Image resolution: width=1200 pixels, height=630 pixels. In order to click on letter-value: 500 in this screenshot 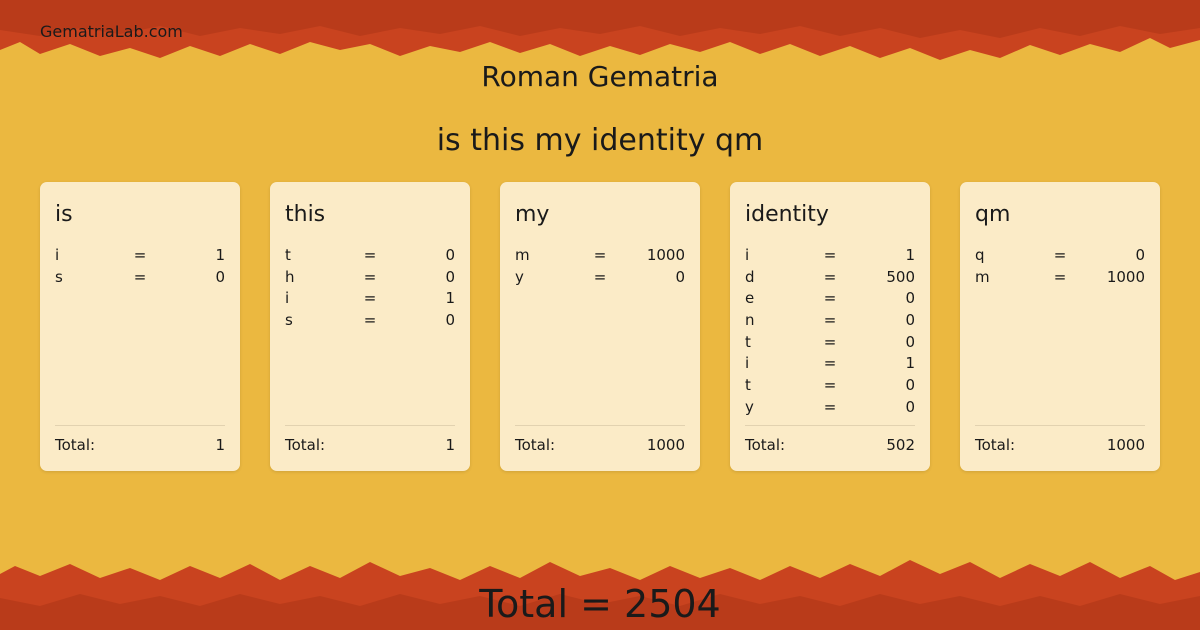, I will do `click(900, 276)`.